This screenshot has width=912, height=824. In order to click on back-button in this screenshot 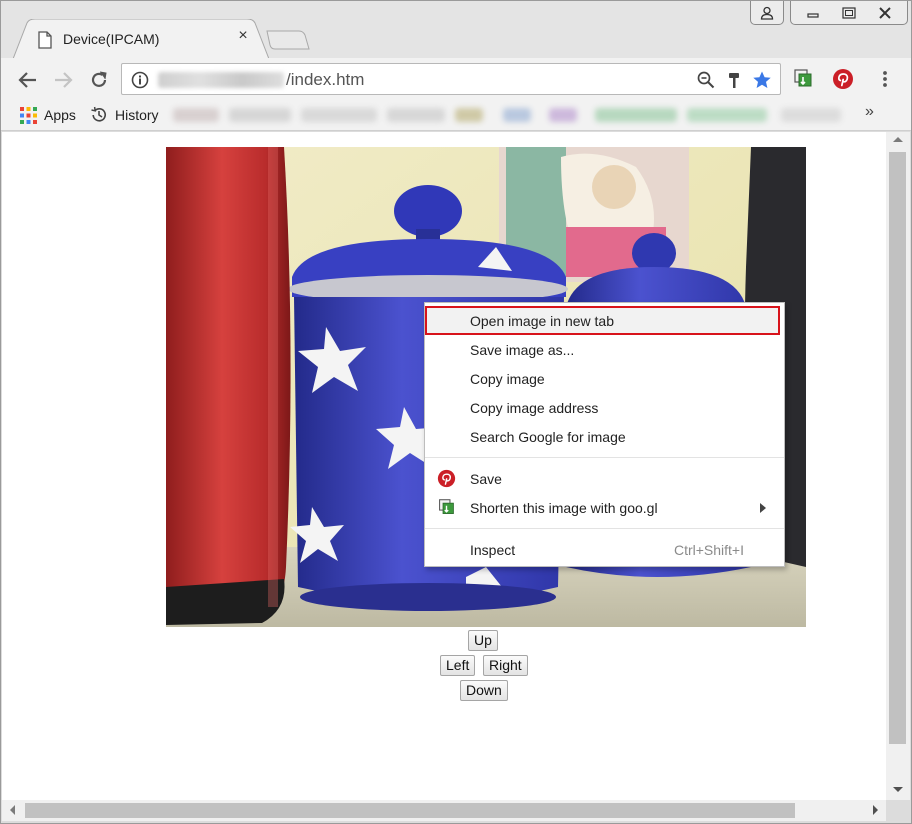, I will do `click(28, 80)`.